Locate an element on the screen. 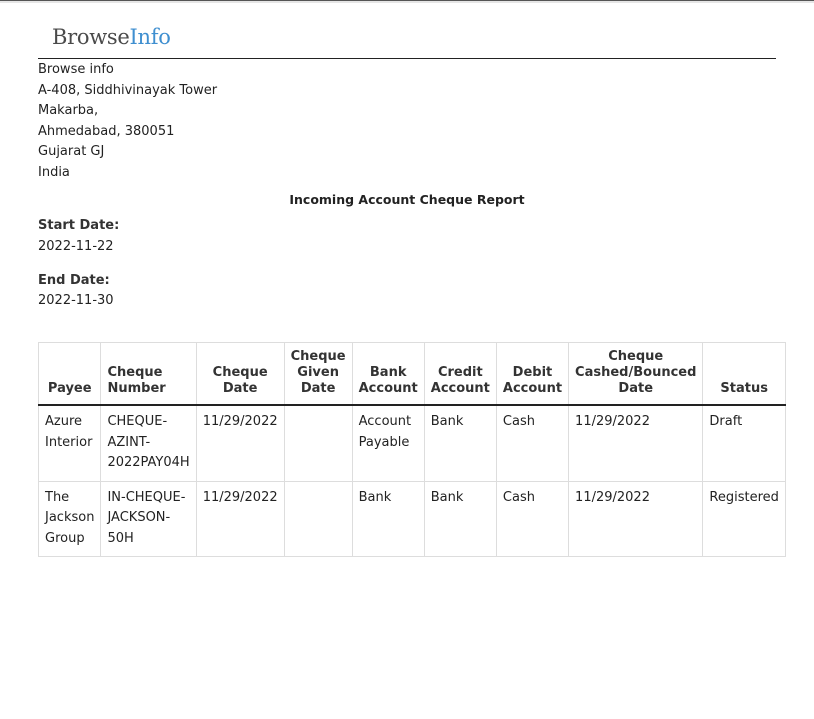  start-date-value: 2022-11-22 is located at coordinates (76, 246).